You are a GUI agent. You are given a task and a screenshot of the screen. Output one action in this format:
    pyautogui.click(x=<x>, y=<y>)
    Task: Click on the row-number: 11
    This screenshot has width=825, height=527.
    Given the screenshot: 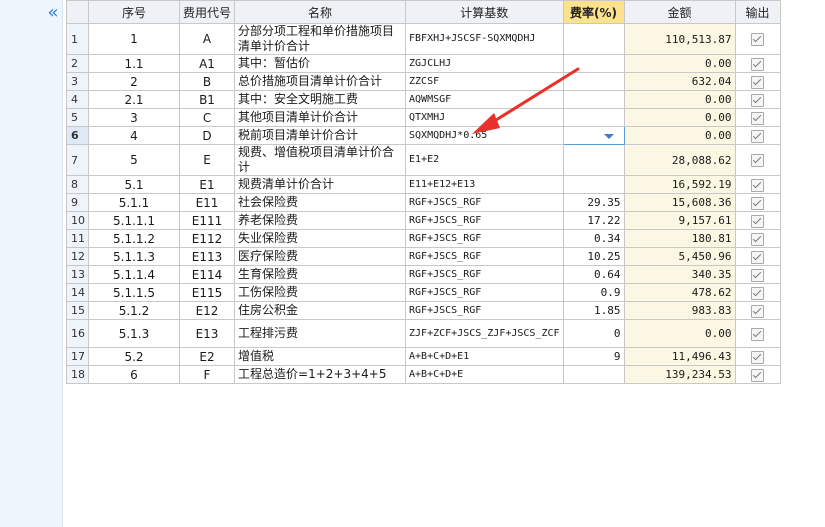 What is the action you would take?
    pyautogui.click(x=77, y=238)
    